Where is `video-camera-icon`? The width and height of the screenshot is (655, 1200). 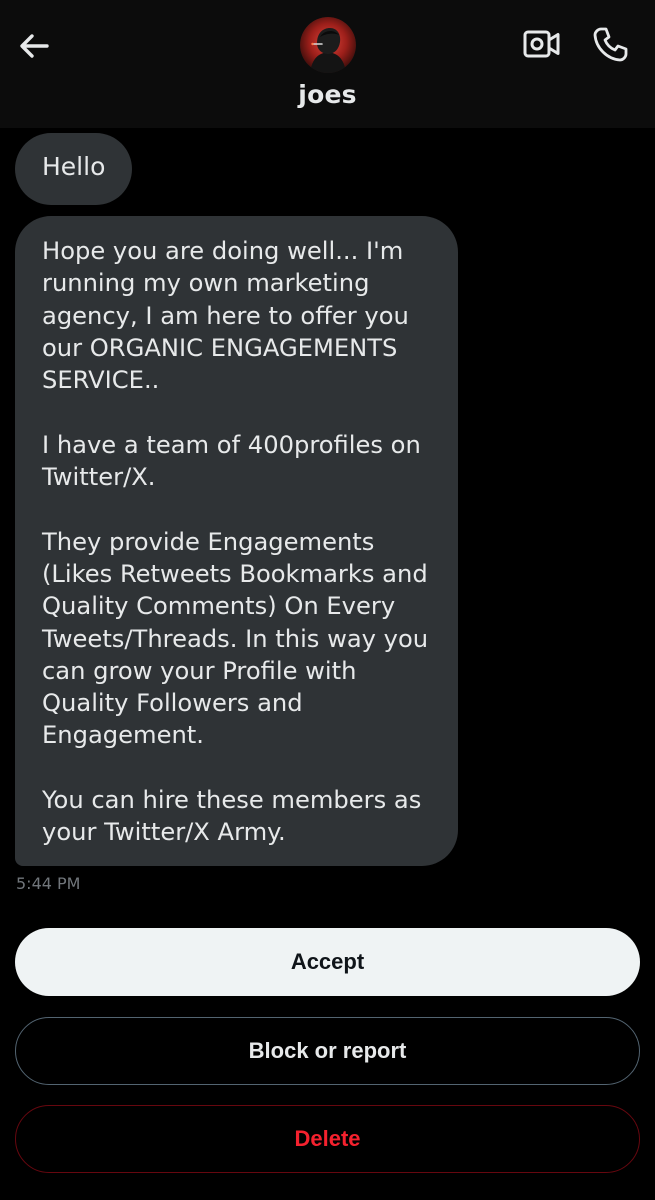 video-camera-icon is located at coordinates (541, 44).